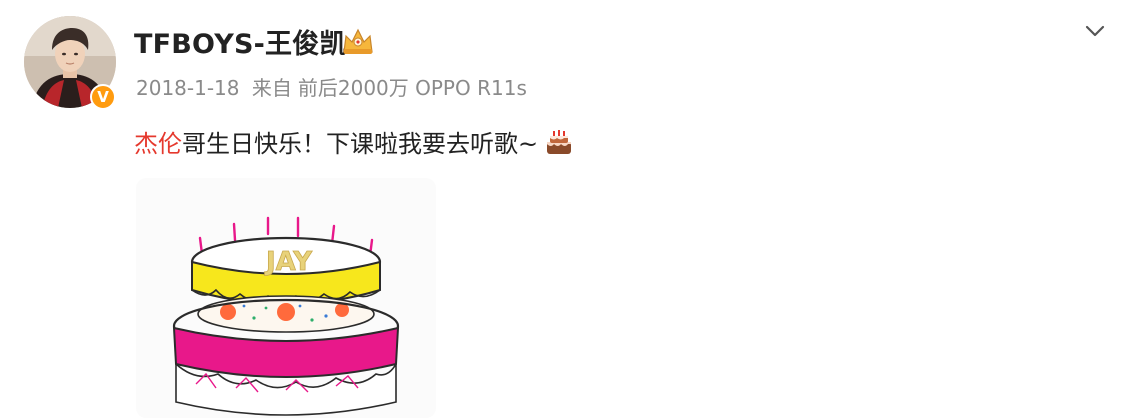 This screenshot has height=418, width=1144. Describe the element at coordinates (288, 262) in the screenshot. I see `cake-text: JAY` at that location.